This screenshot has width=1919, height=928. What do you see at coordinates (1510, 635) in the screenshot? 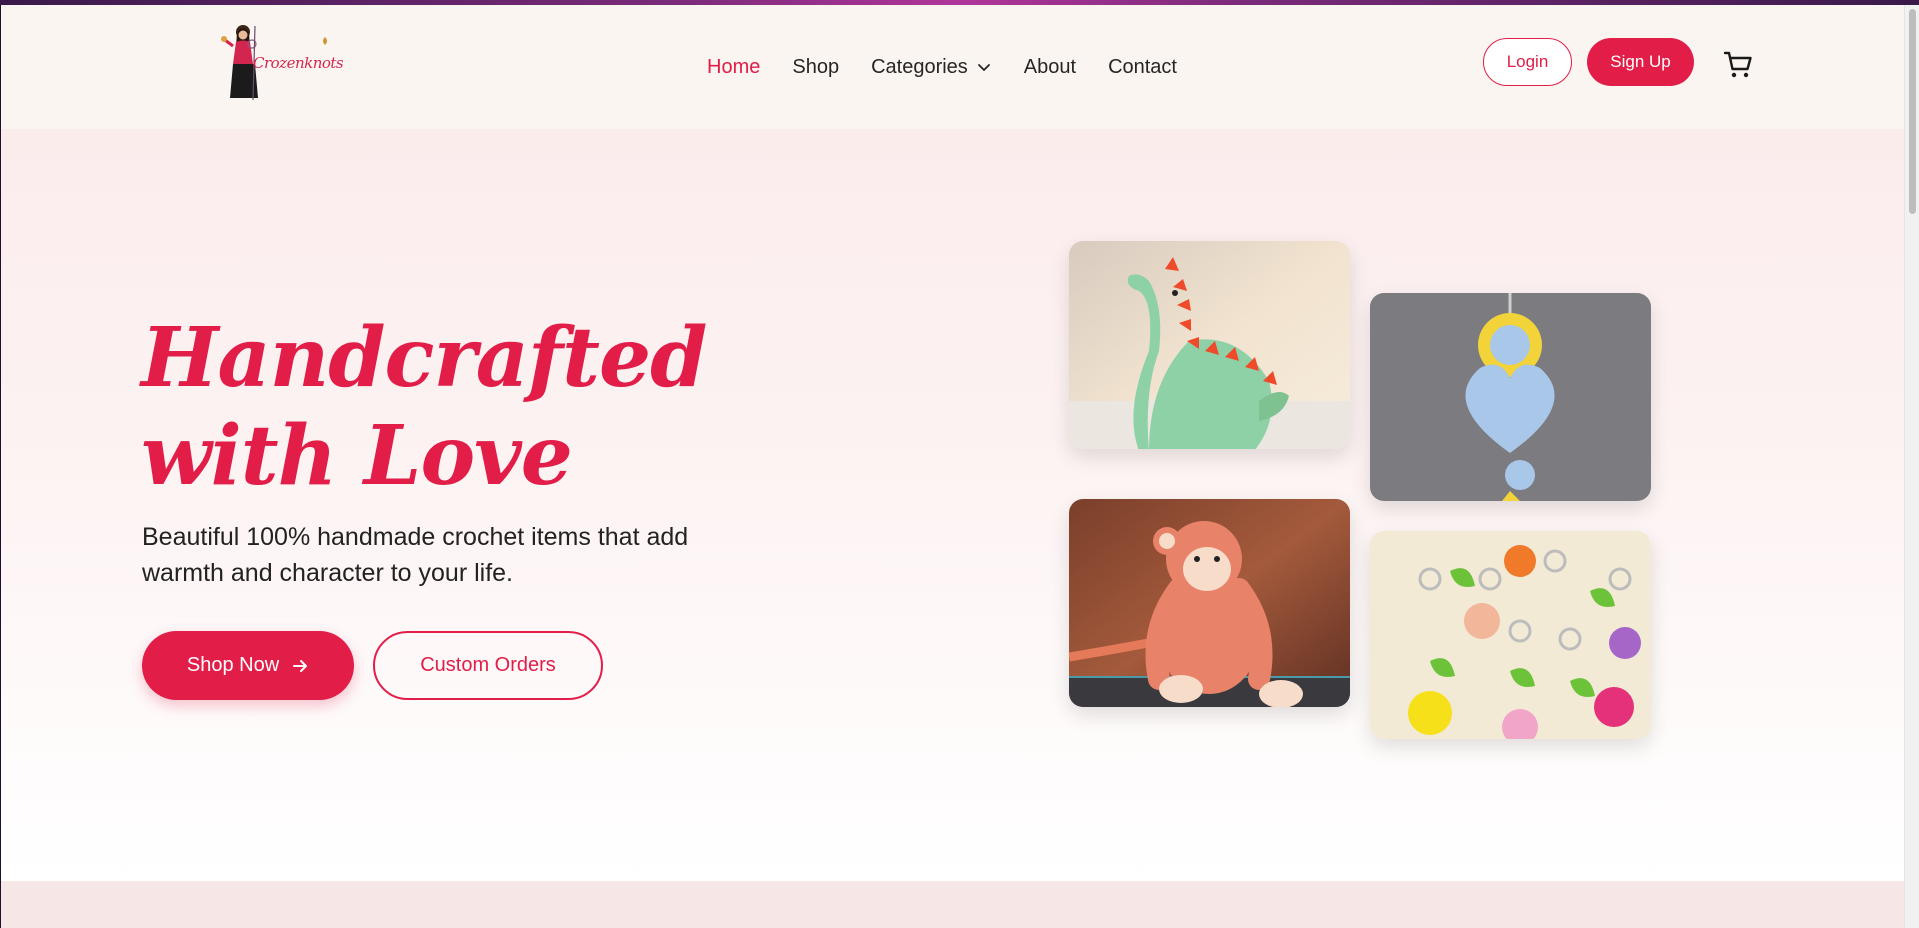
I see `gallery-image-tulip-keychains` at bounding box center [1510, 635].